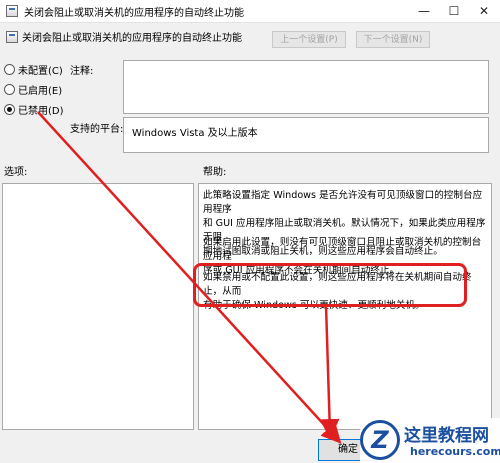 This screenshot has width=500, height=463. I want to click on watermark-site-name: 这里教程网, so click(446, 436).